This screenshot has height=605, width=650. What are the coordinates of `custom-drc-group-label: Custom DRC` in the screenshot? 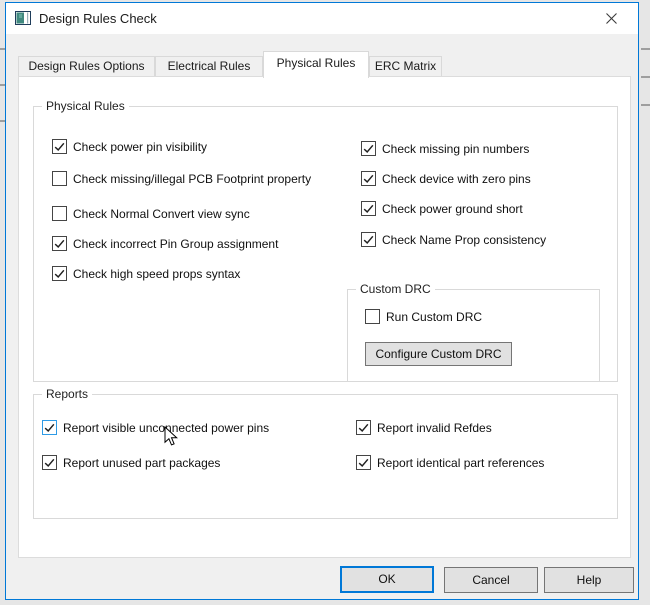 It's located at (395, 289).